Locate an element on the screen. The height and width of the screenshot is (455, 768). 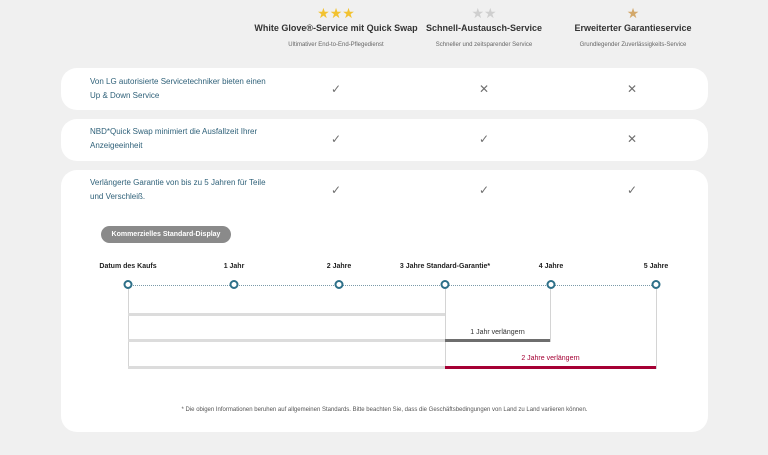
timeline-label-purchase: Datum des Kaufs is located at coordinates (128, 266).